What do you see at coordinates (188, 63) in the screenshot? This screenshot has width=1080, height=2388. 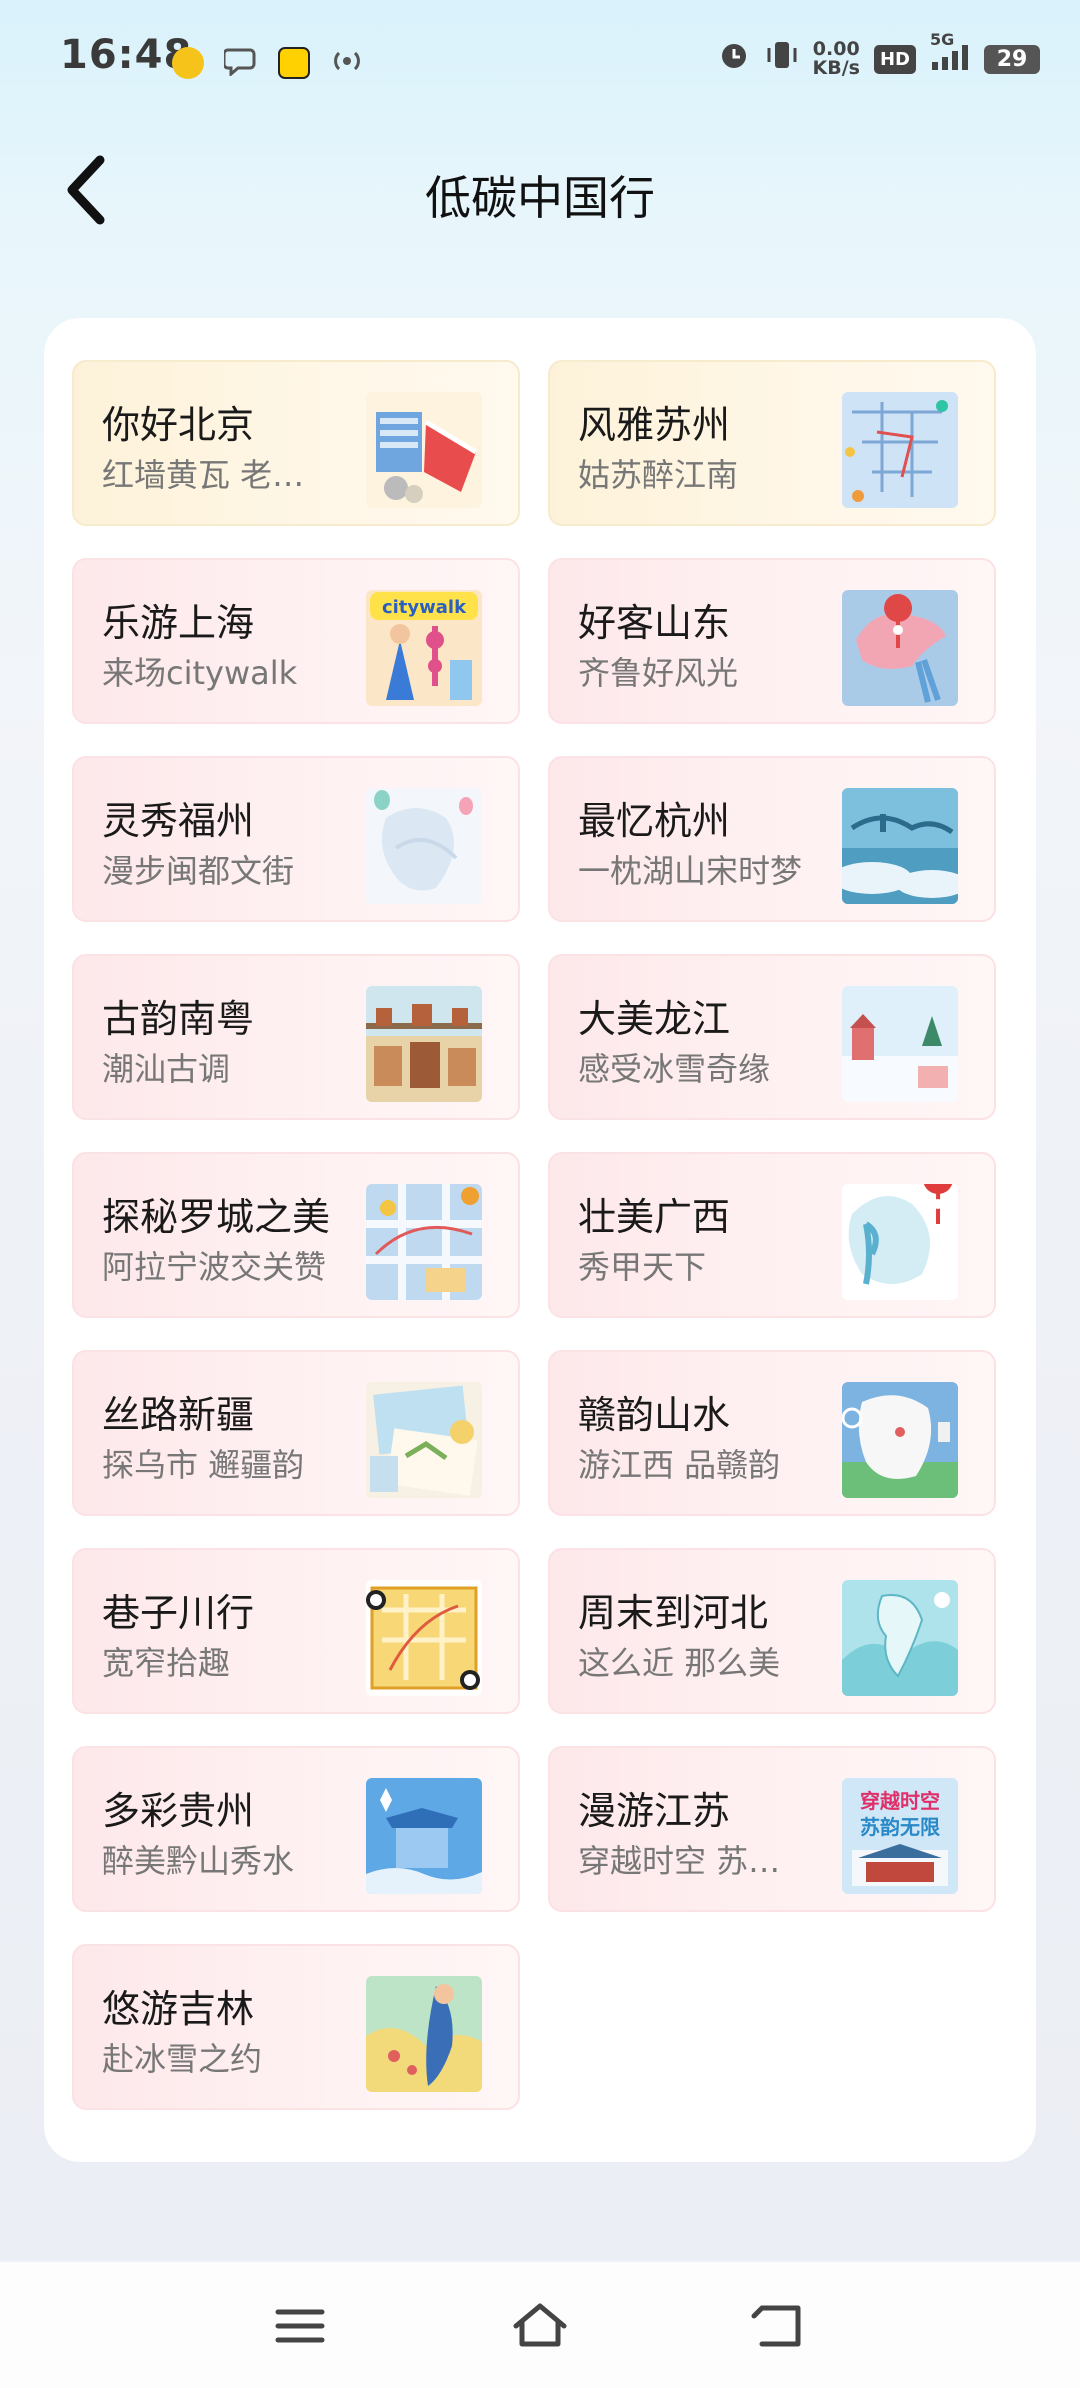 I see `app-notification-icon` at bounding box center [188, 63].